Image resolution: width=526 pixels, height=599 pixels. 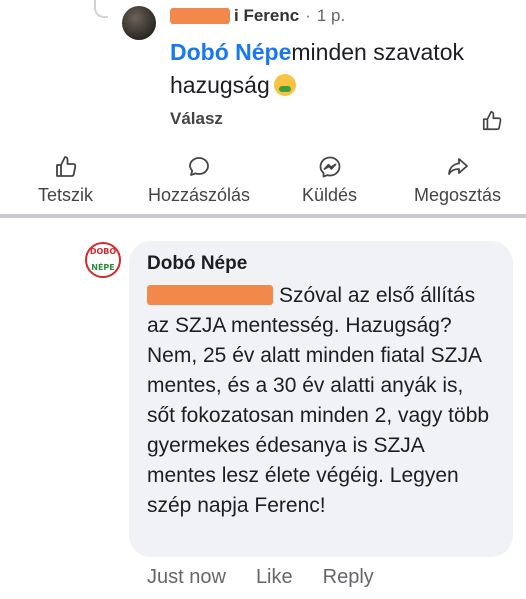 I want to click on like-button: Tetszik, so click(x=65, y=180).